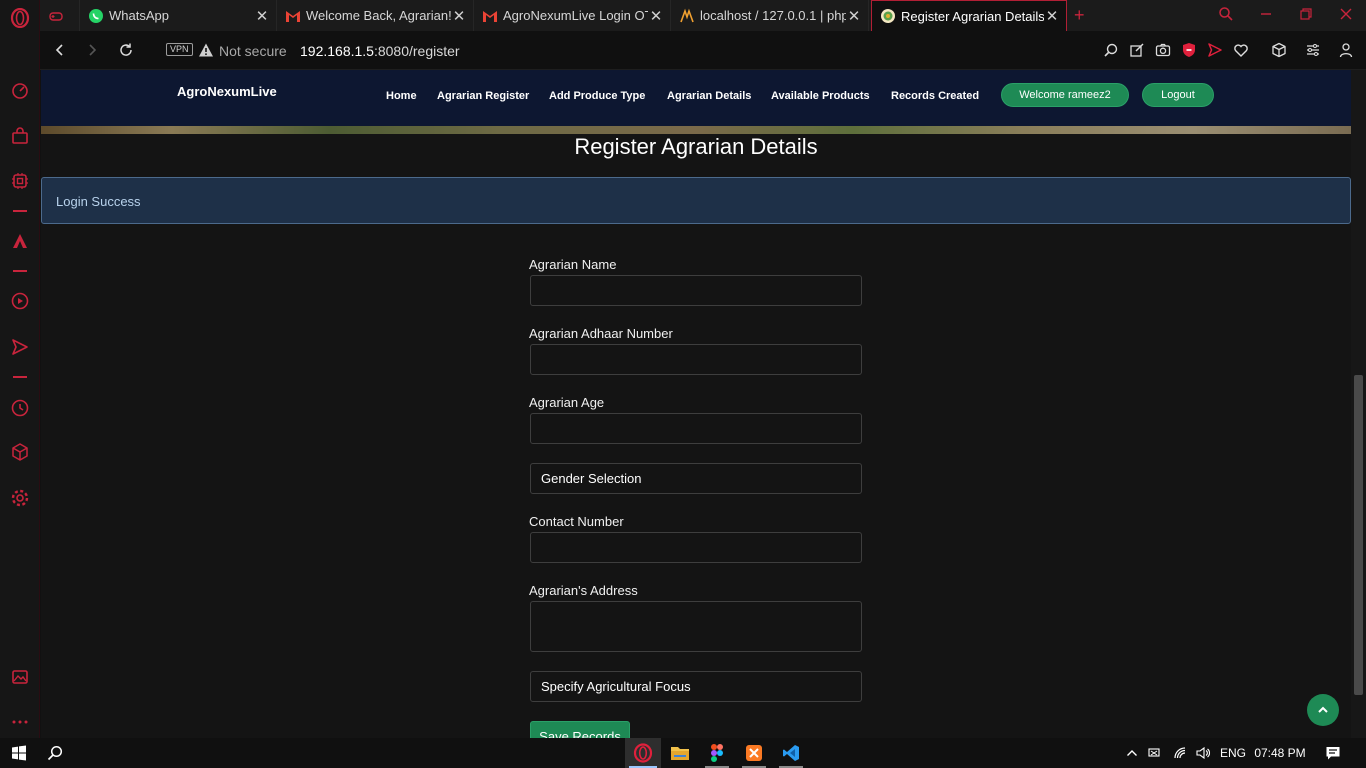 This screenshot has height=768, width=1366. I want to click on send-icon, so click(20, 347).